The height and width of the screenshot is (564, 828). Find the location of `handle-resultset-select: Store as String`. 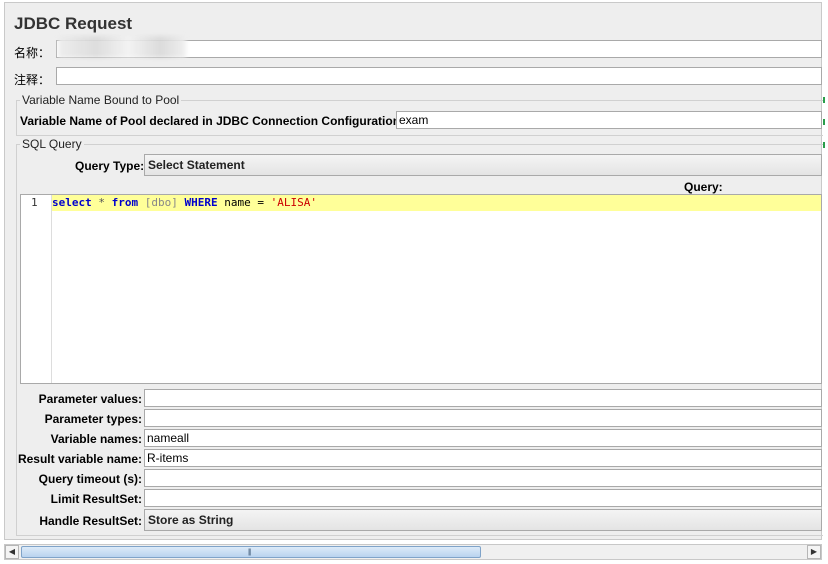

handle-resultset-select: Store as String is located at coordinates (483, 520).